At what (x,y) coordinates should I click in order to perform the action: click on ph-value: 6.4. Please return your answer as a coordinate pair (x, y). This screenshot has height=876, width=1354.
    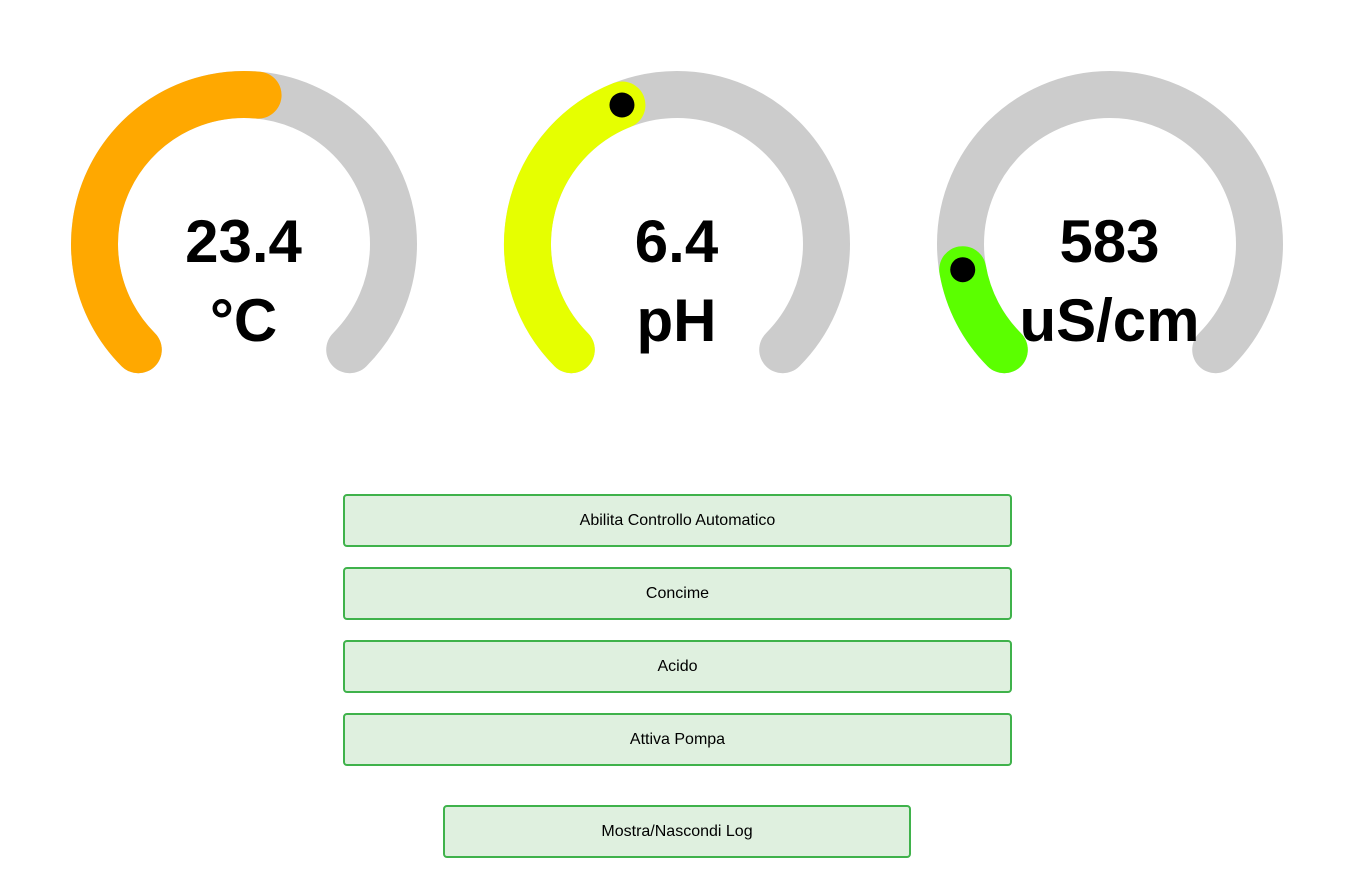
    Looking at the image, I should click on (676, 241).